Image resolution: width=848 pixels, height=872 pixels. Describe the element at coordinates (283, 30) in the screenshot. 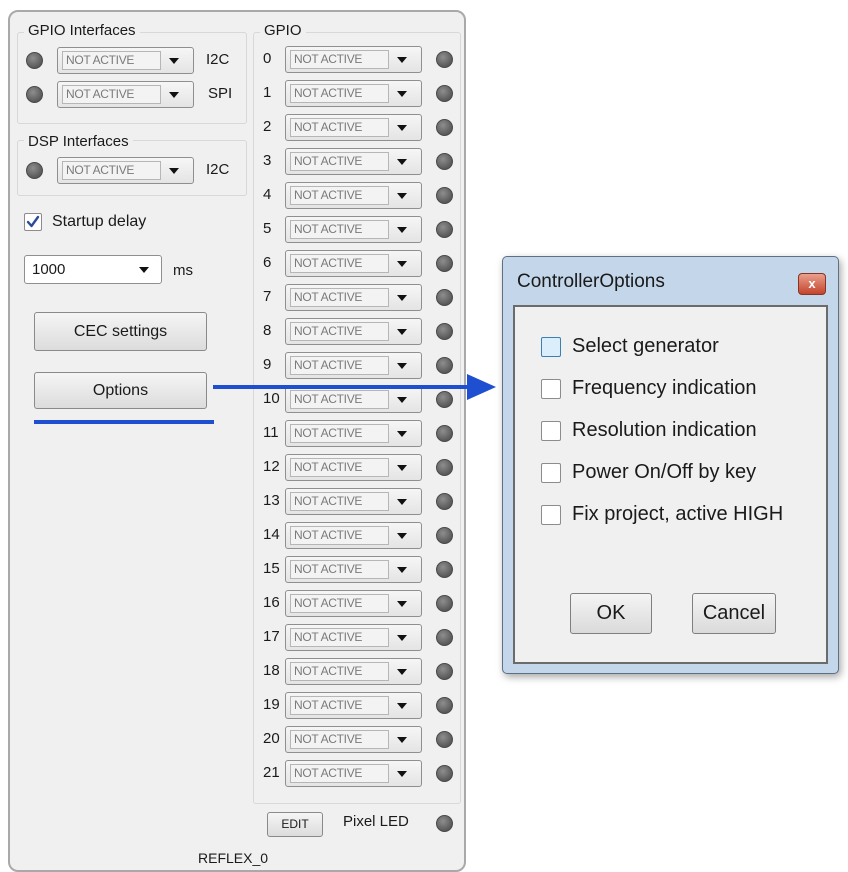

I see `gpio-title: GPIO` at that location.